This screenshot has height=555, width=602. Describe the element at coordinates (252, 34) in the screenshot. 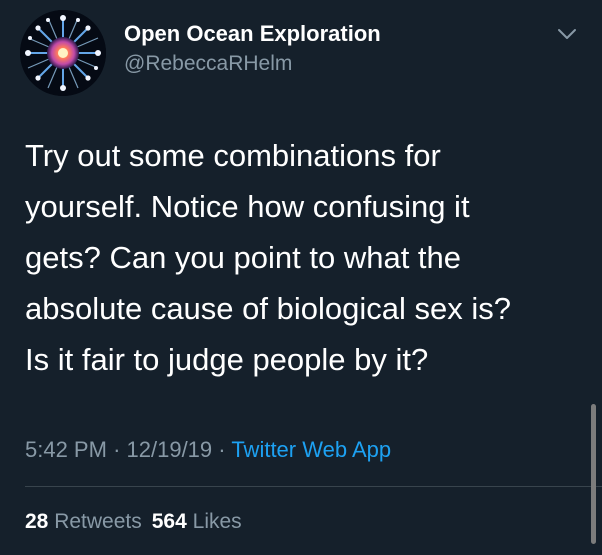

I see `author-display-name: Open Ocean Exploration` at that location.